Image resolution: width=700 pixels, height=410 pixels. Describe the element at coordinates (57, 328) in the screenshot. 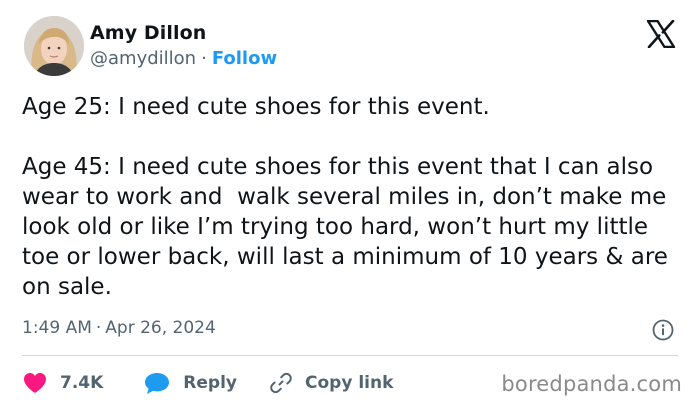

I see `tweet-time: 1:49 AM` at that location.